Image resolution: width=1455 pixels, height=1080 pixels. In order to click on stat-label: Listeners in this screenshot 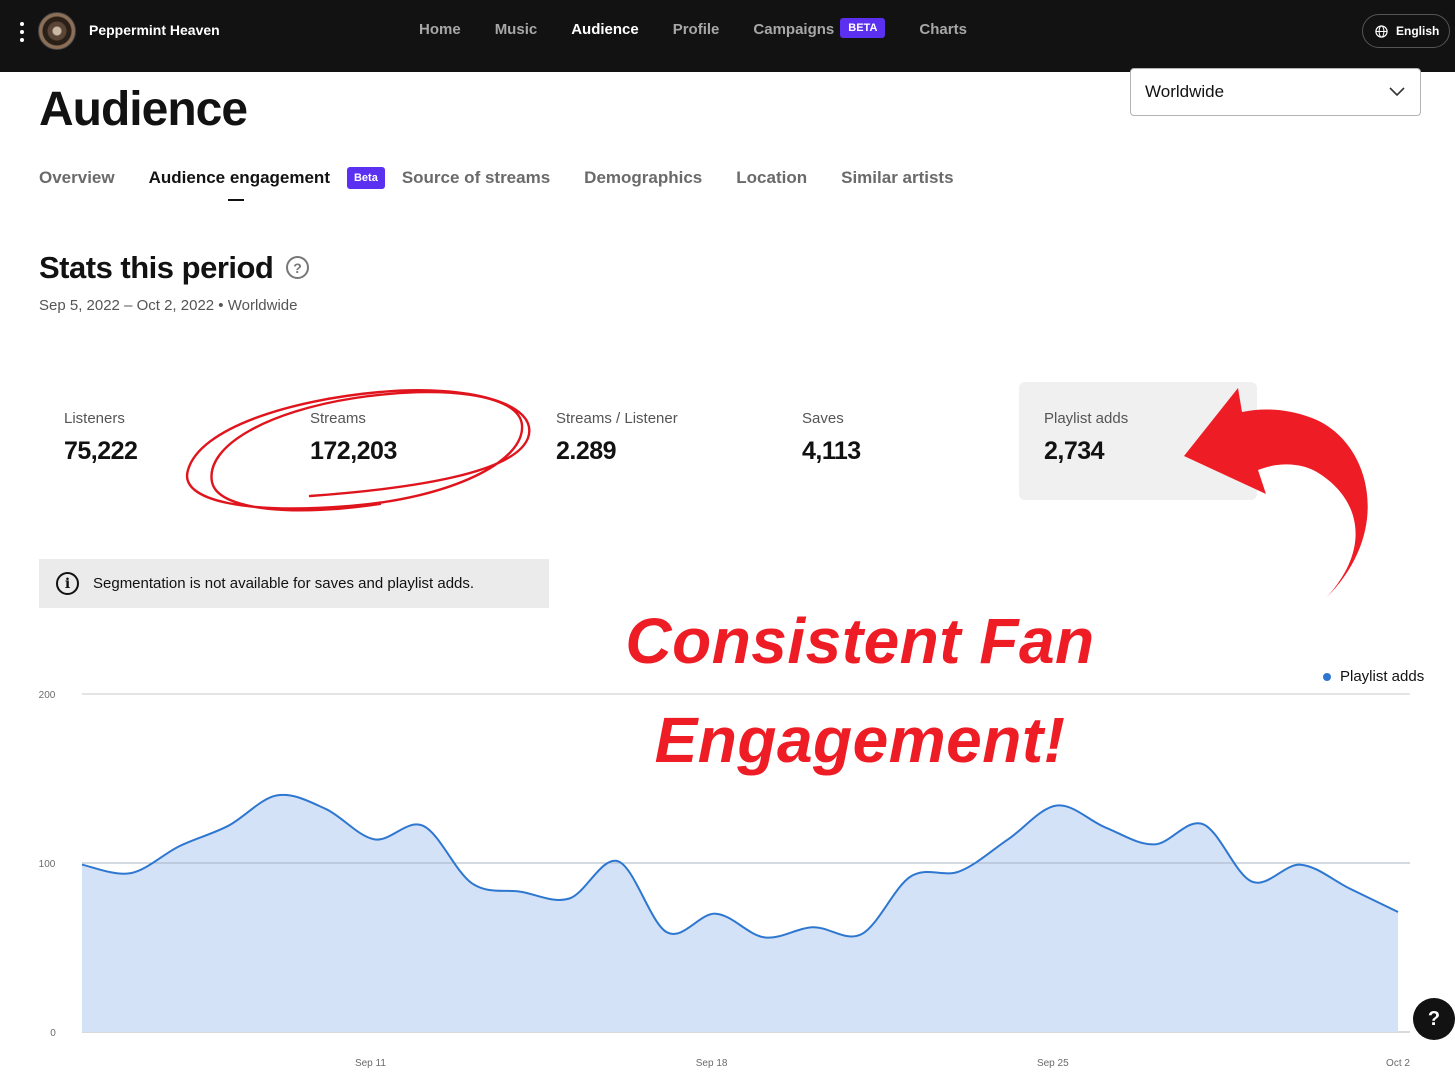, I will do `click(94, 418)`.